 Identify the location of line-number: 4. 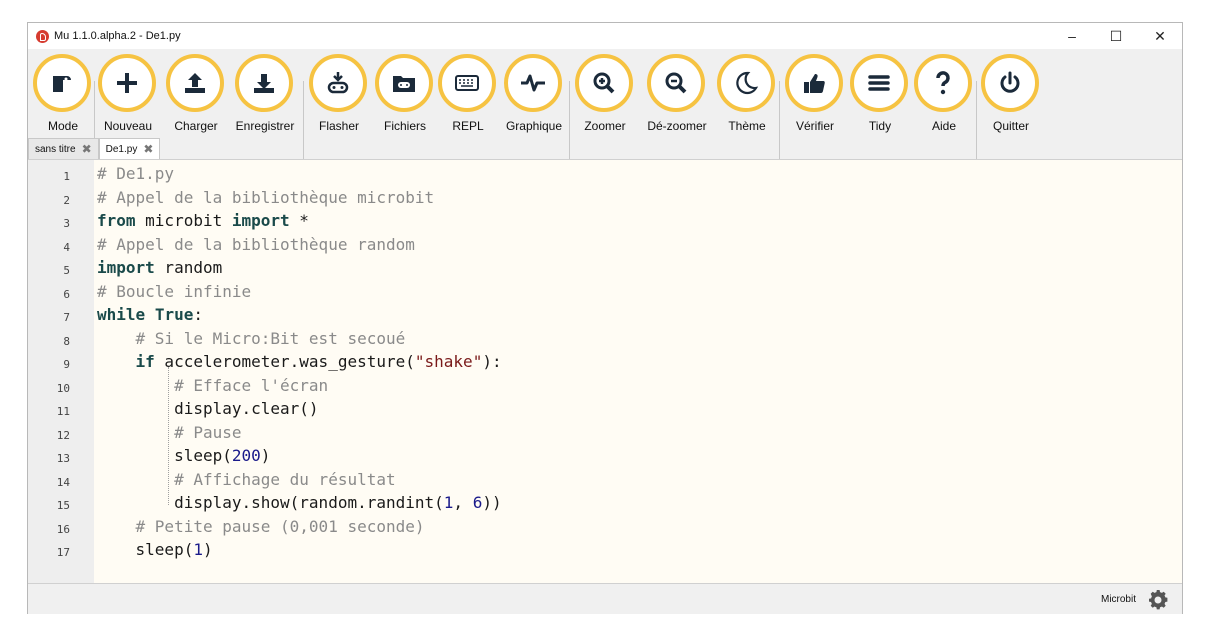
(66, 247).